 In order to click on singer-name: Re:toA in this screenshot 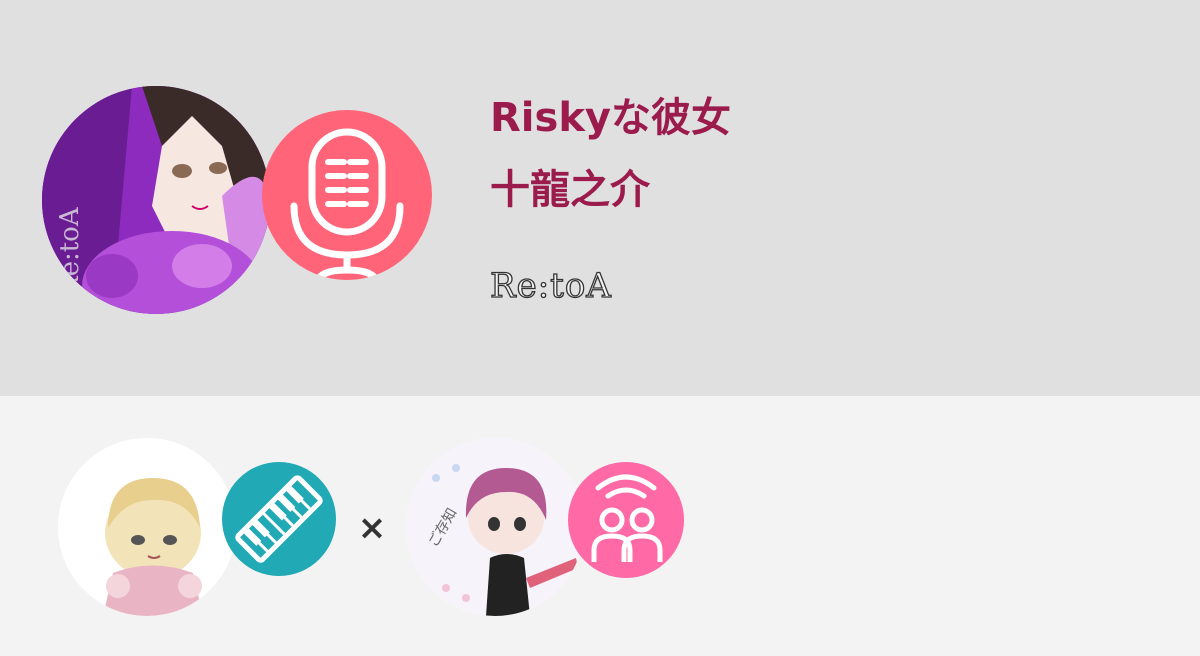, I will do `click(550, 286)`.